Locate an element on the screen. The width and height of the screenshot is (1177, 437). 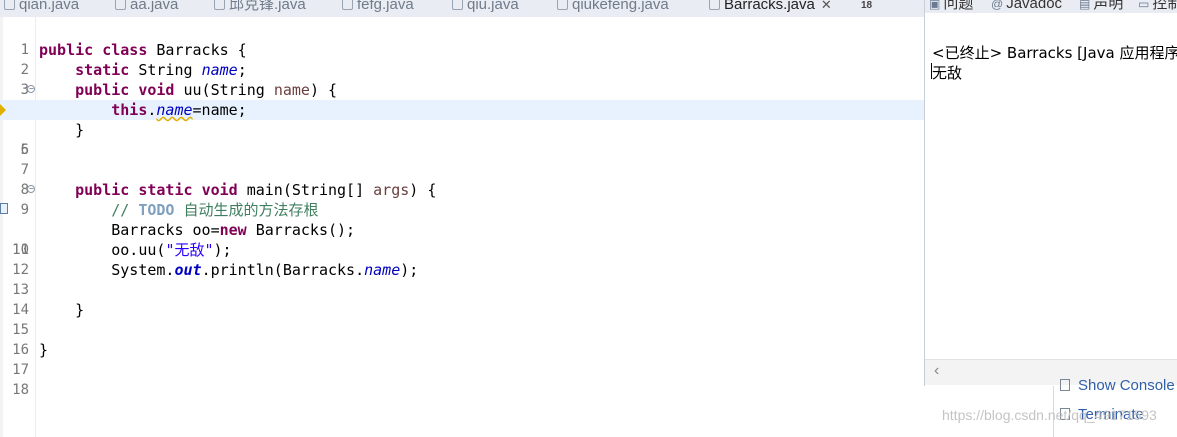
tab-label: qiu.java is located at coordinates (493, 6).